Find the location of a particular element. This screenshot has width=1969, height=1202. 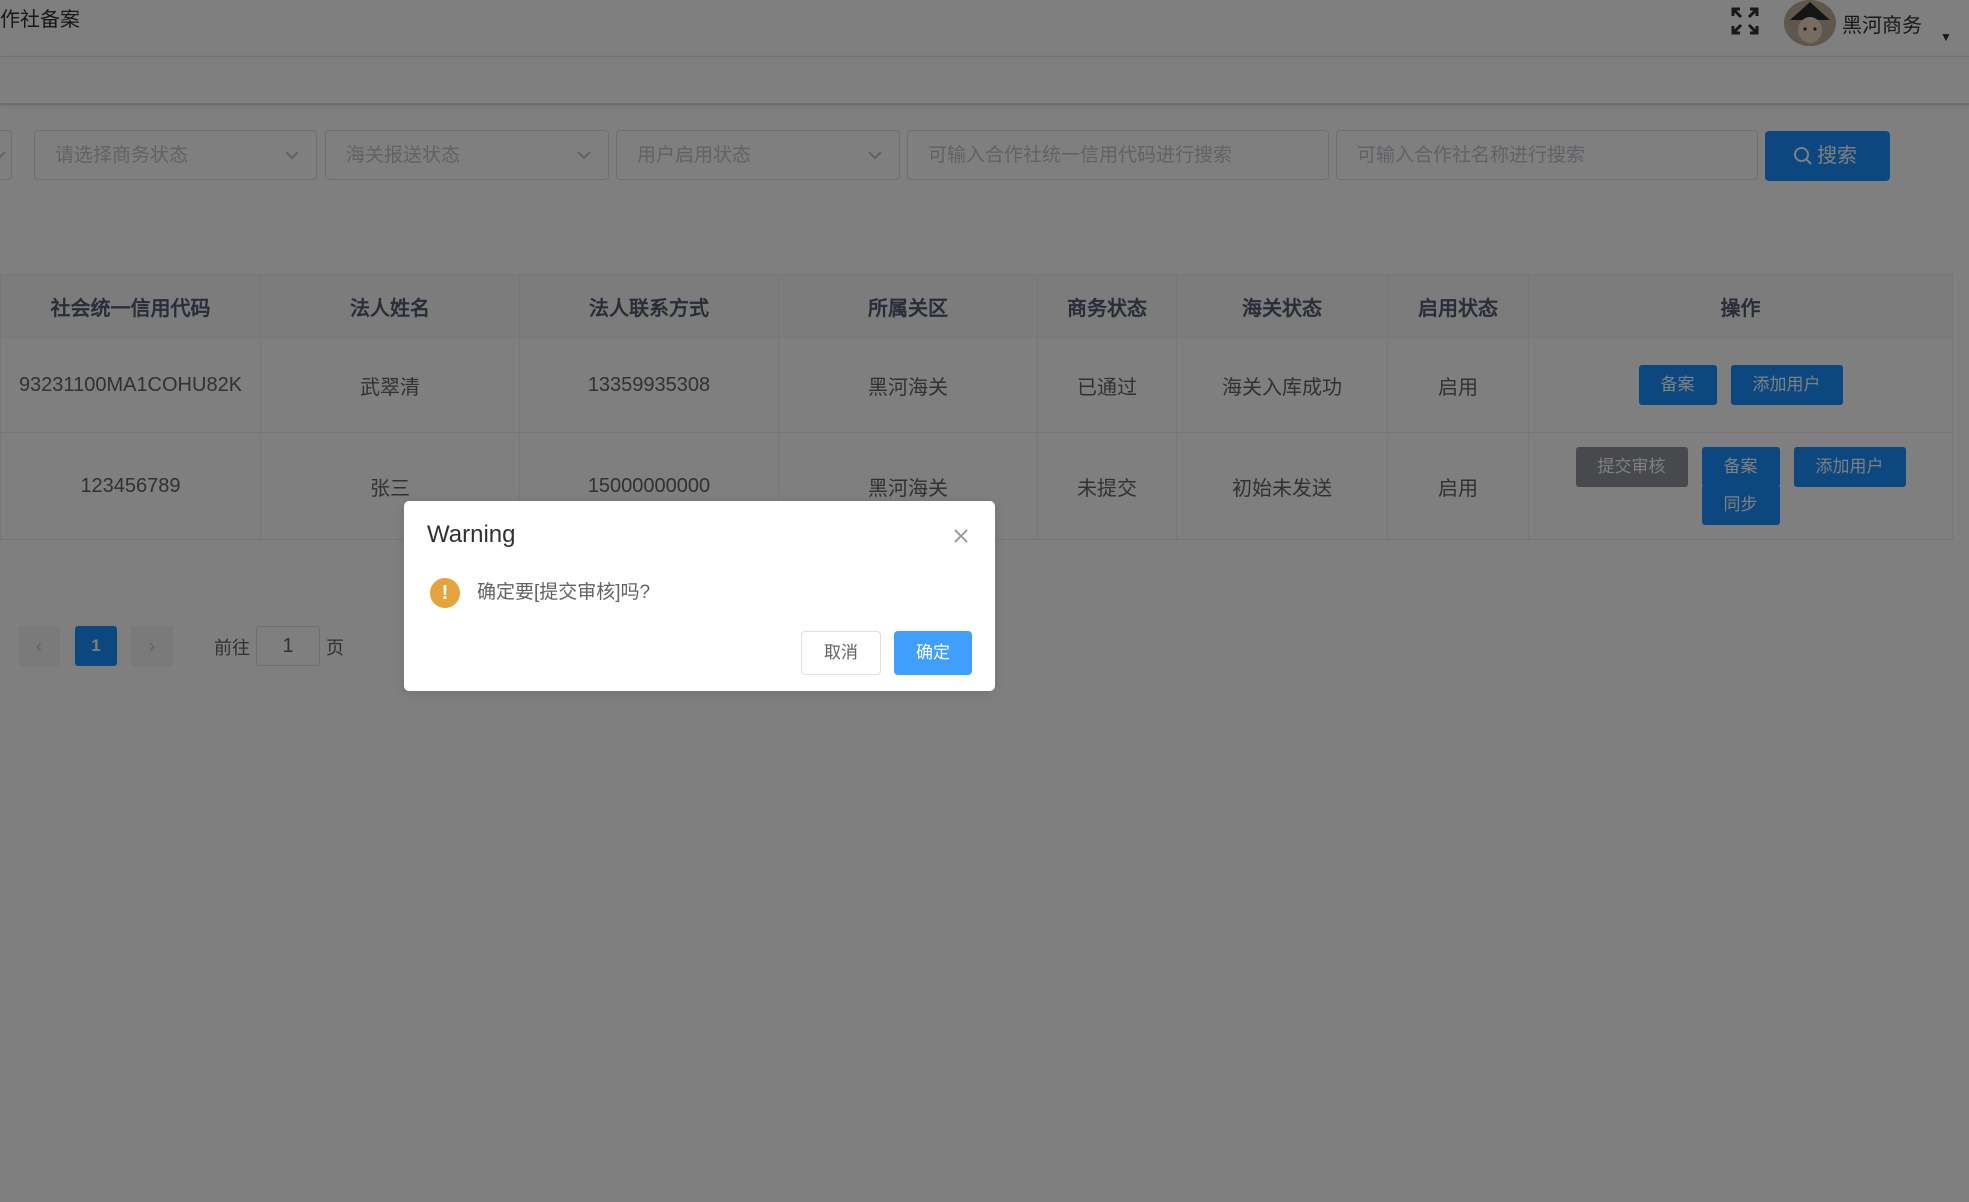

warning-dialog: Warning ! 确定要[提交审核]吗? 取消 确定 is located at coordinates (699, 596).